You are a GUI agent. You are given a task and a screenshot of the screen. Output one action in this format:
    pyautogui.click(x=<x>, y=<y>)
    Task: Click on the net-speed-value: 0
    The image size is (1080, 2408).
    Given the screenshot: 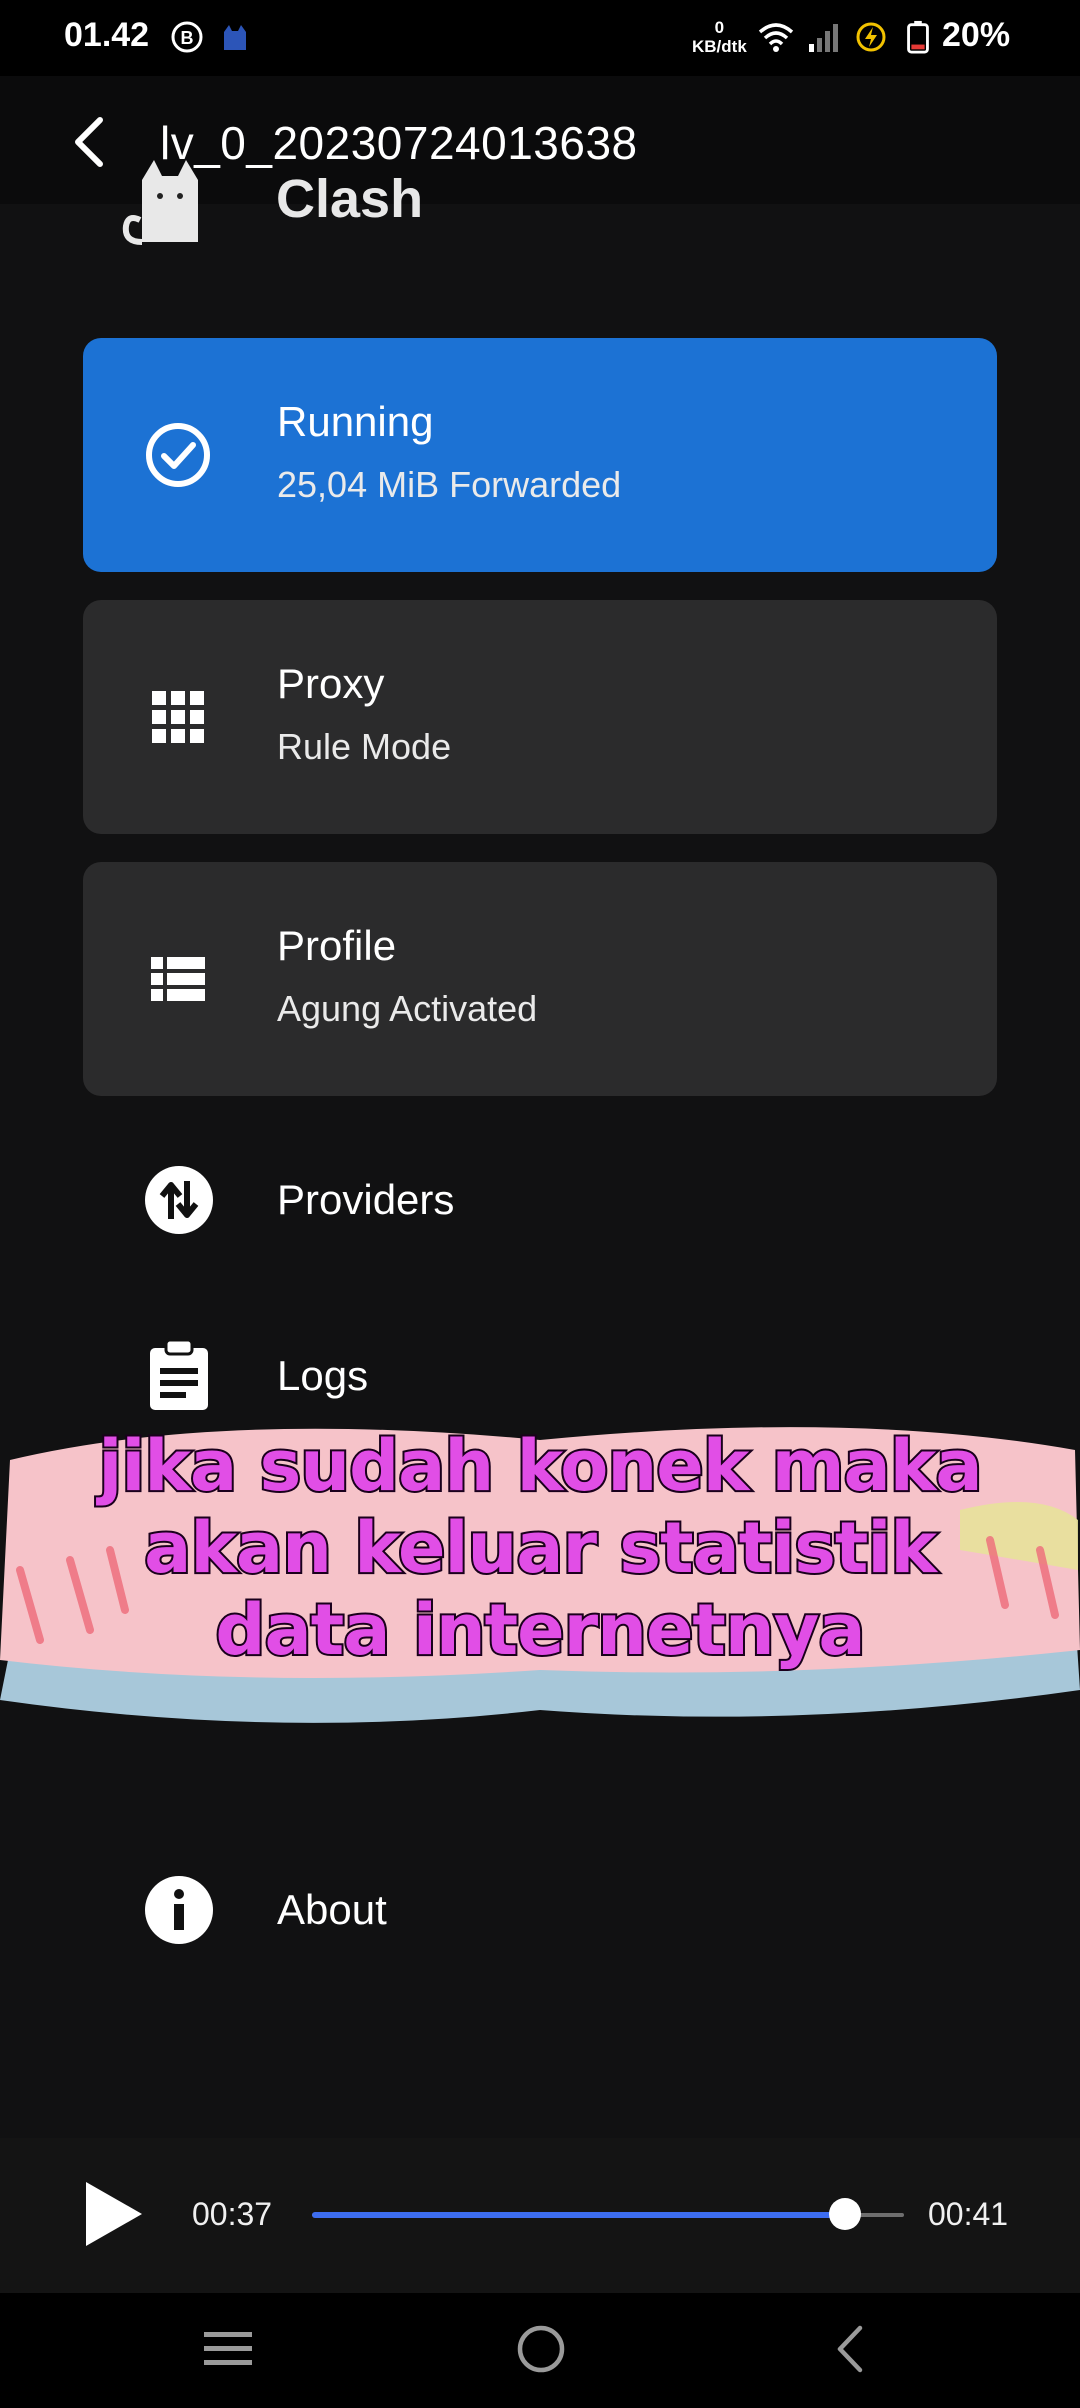 What is the action you would take?
    pyautogui.click(x=719, y=27)
    